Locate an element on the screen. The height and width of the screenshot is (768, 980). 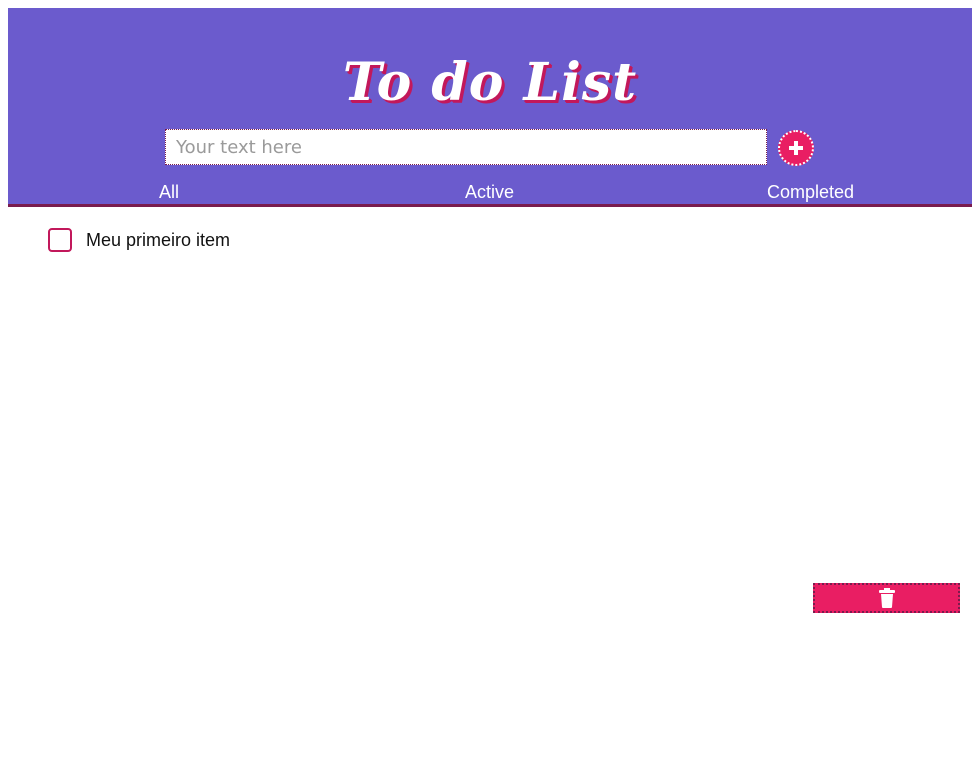
tab-completed: Completed is located at coordinates (810, 192).